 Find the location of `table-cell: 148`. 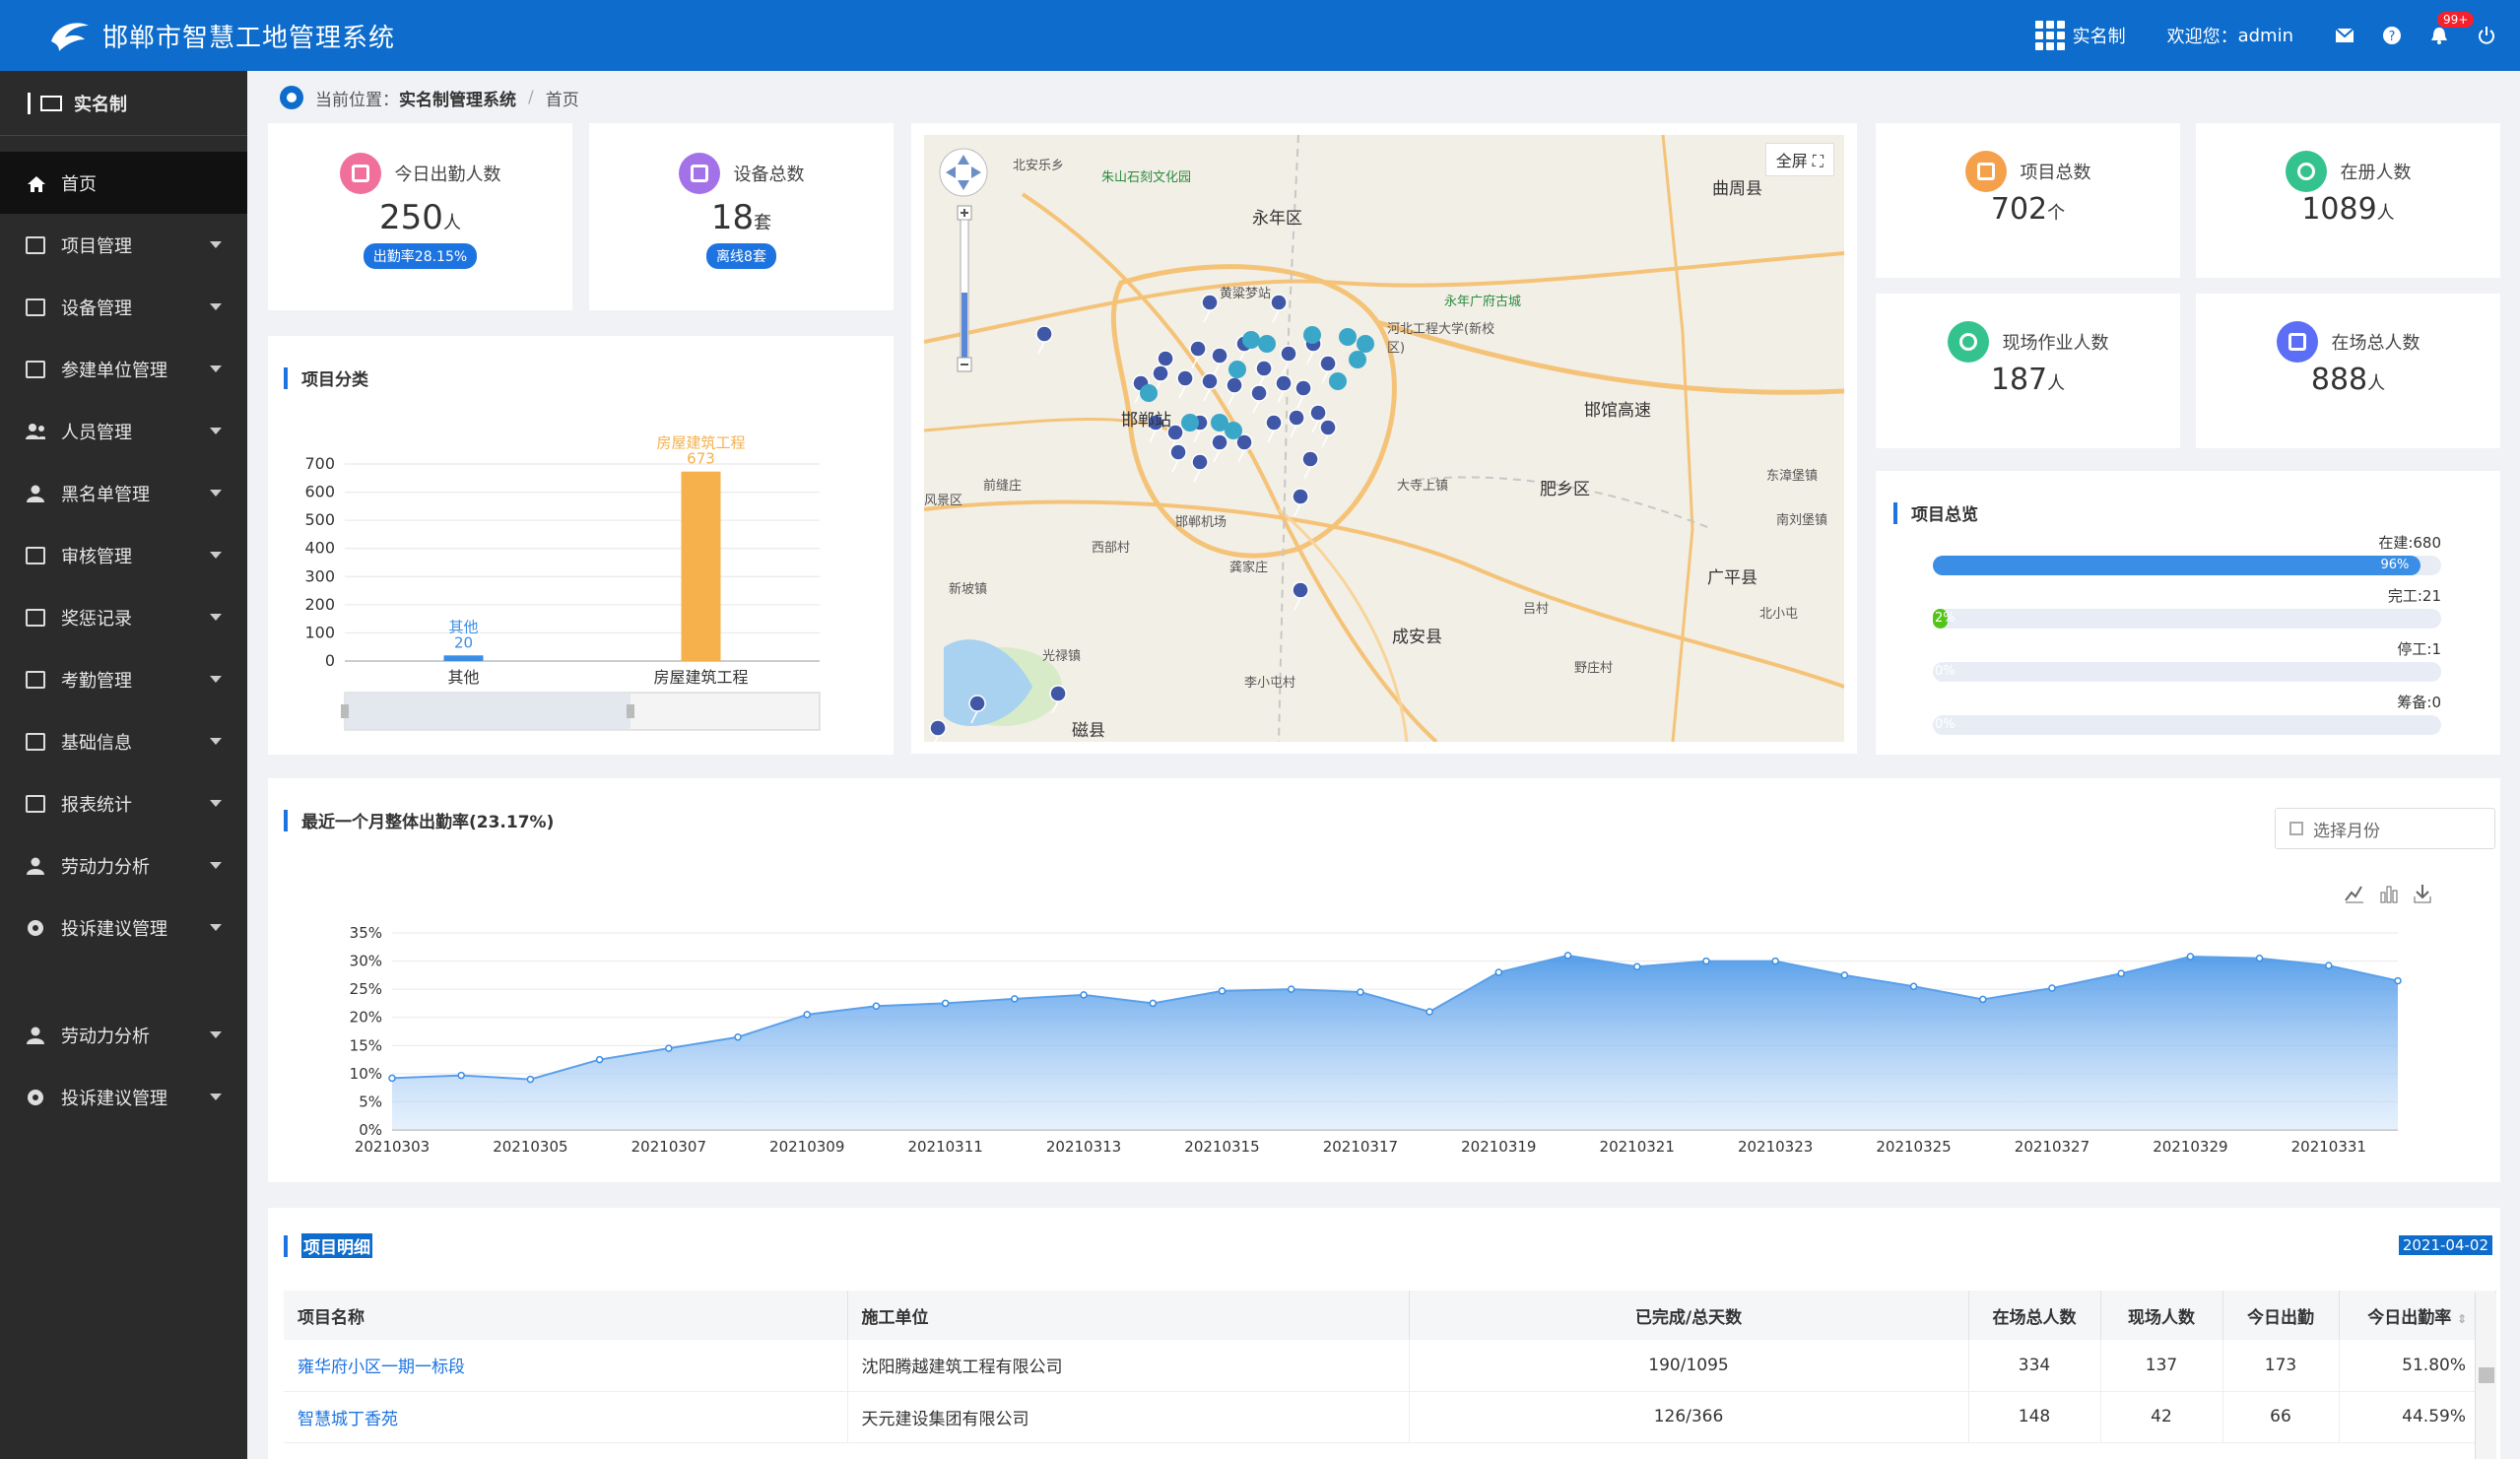

table-cell: 148 is located at coordinates (2034, 1417).